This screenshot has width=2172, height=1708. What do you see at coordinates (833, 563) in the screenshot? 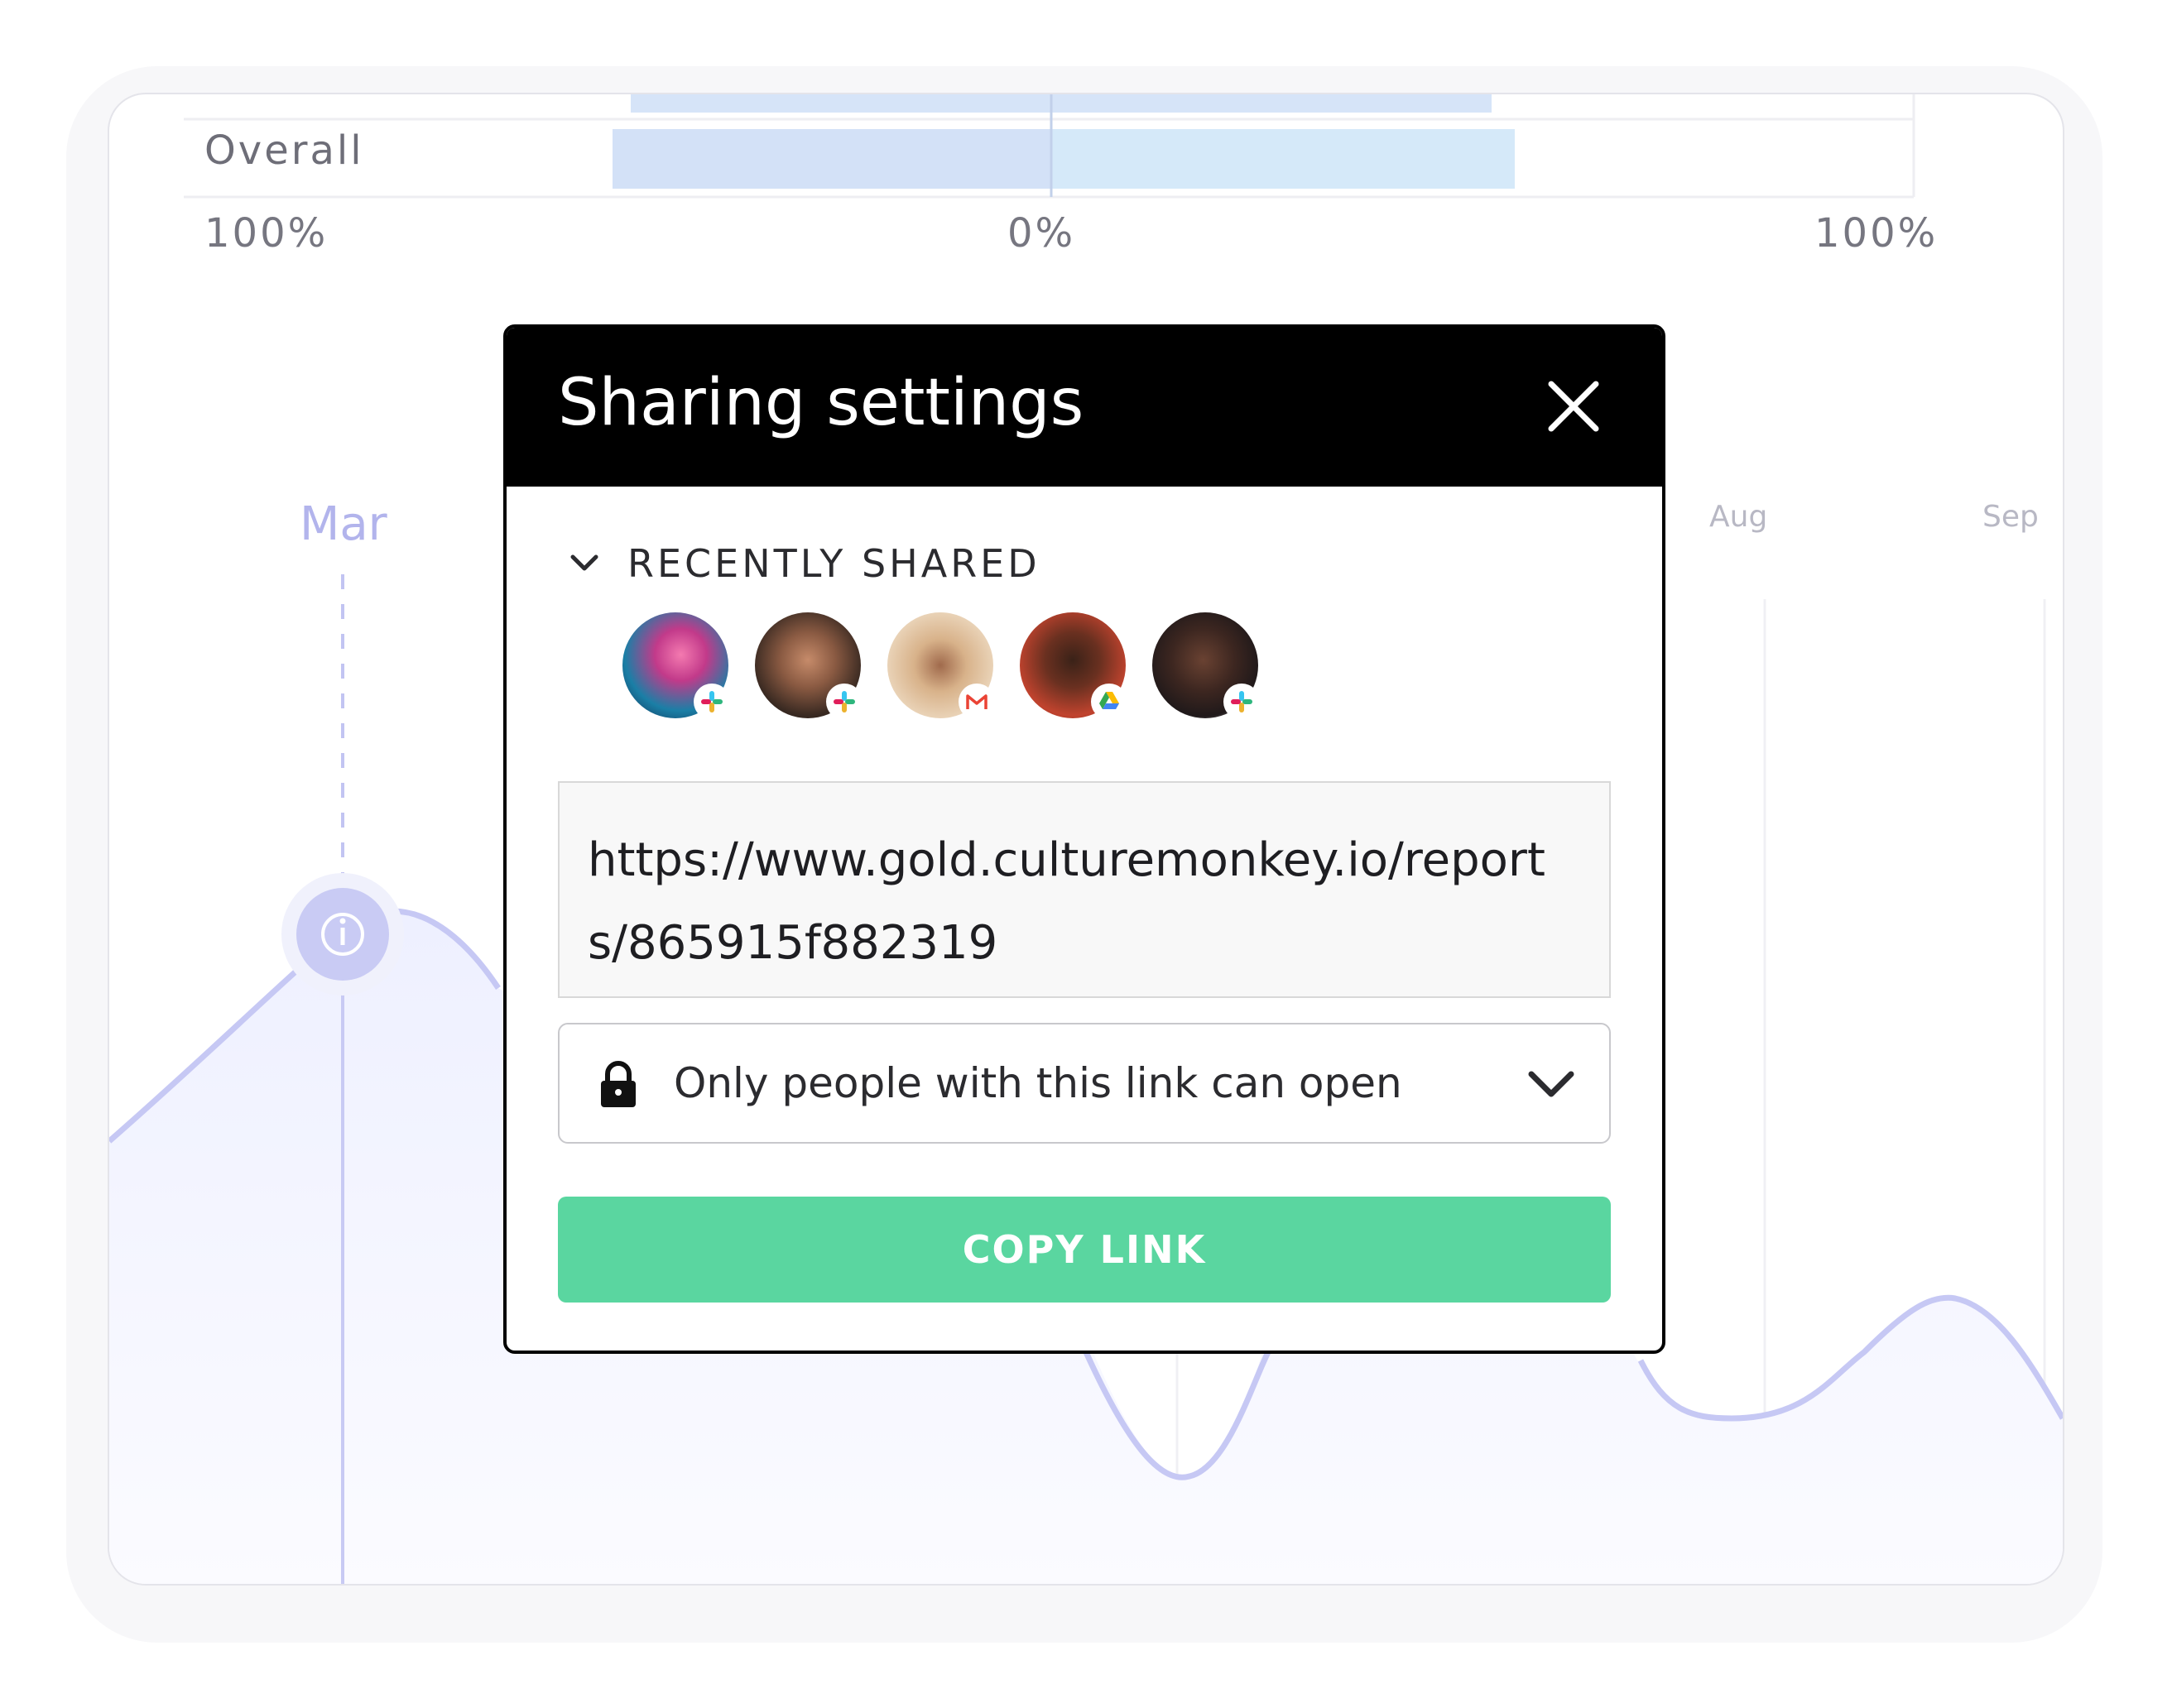
I see `section-label: RECENTLY SHARED` at bounding box center [833, 563].